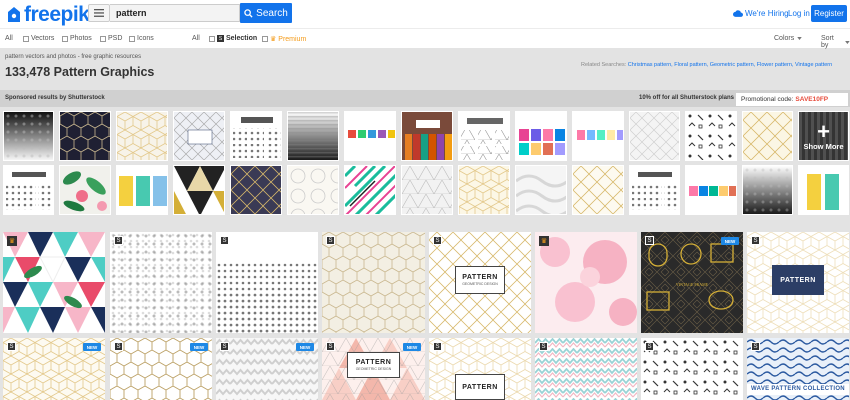  Describe the element at coordinates (77, 38) in the screenshot. I see `filter-photos: Photos` at that location.